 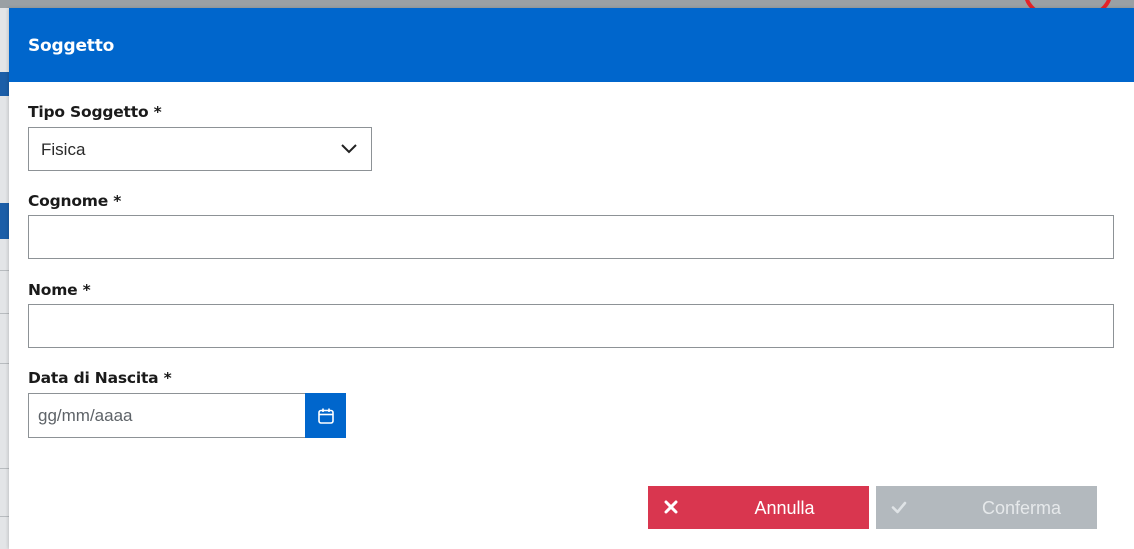 What do you see at coordinates (75, 201) in the screenshot?
I see `cognome-label: Cognome *` at bounding box center [75, 201].